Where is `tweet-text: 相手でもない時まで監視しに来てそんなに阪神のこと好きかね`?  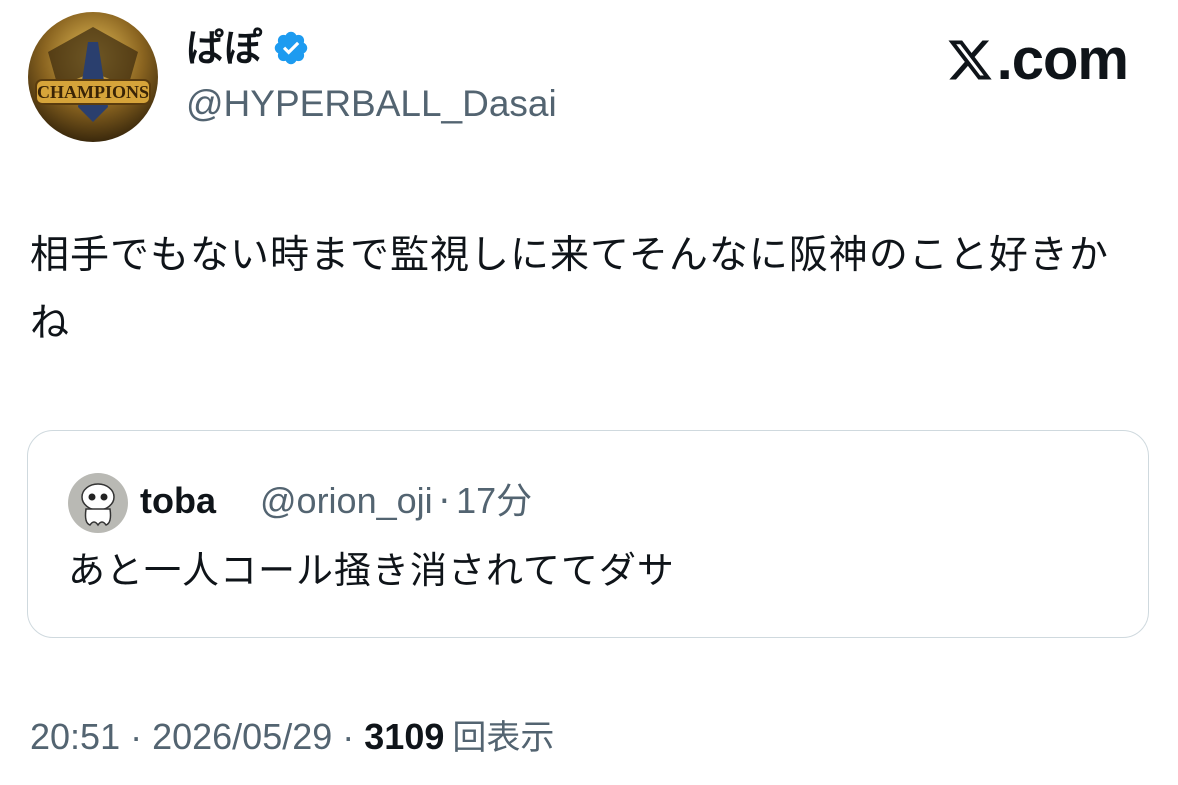 tweet-text: 相手でもない時まで監視しに来てそんなに阪神のこと好きかね is located at coordinates (569, 289).